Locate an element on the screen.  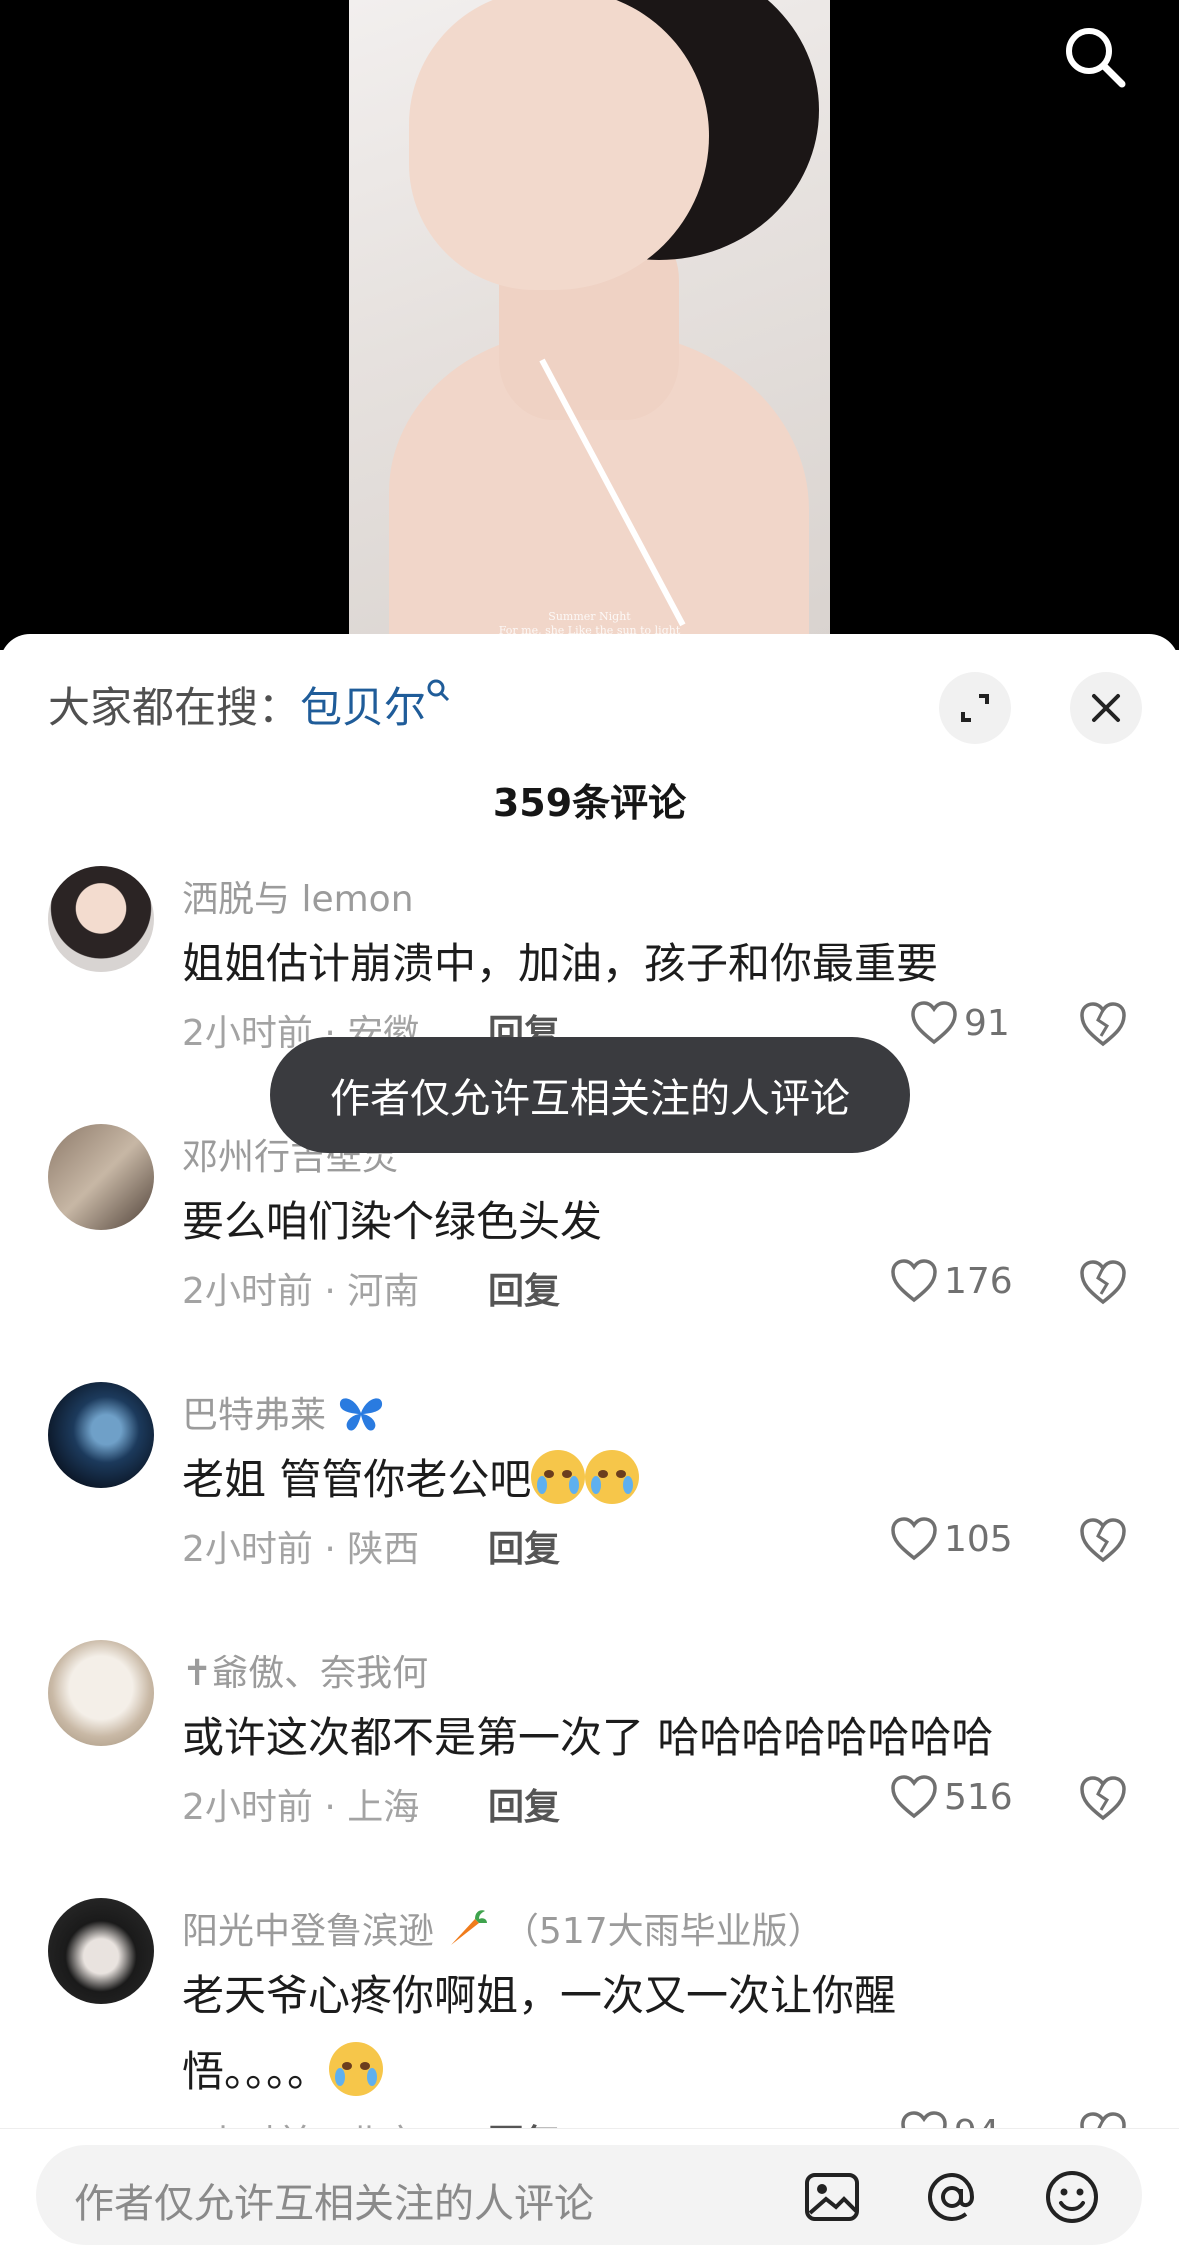
comment-text-line2: 悟。。。。 is located at coordinates (256, 2071).